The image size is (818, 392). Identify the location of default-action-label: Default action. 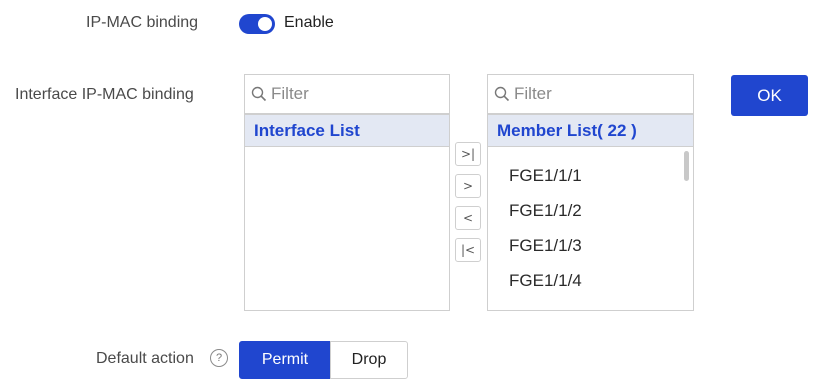
(145, 358).